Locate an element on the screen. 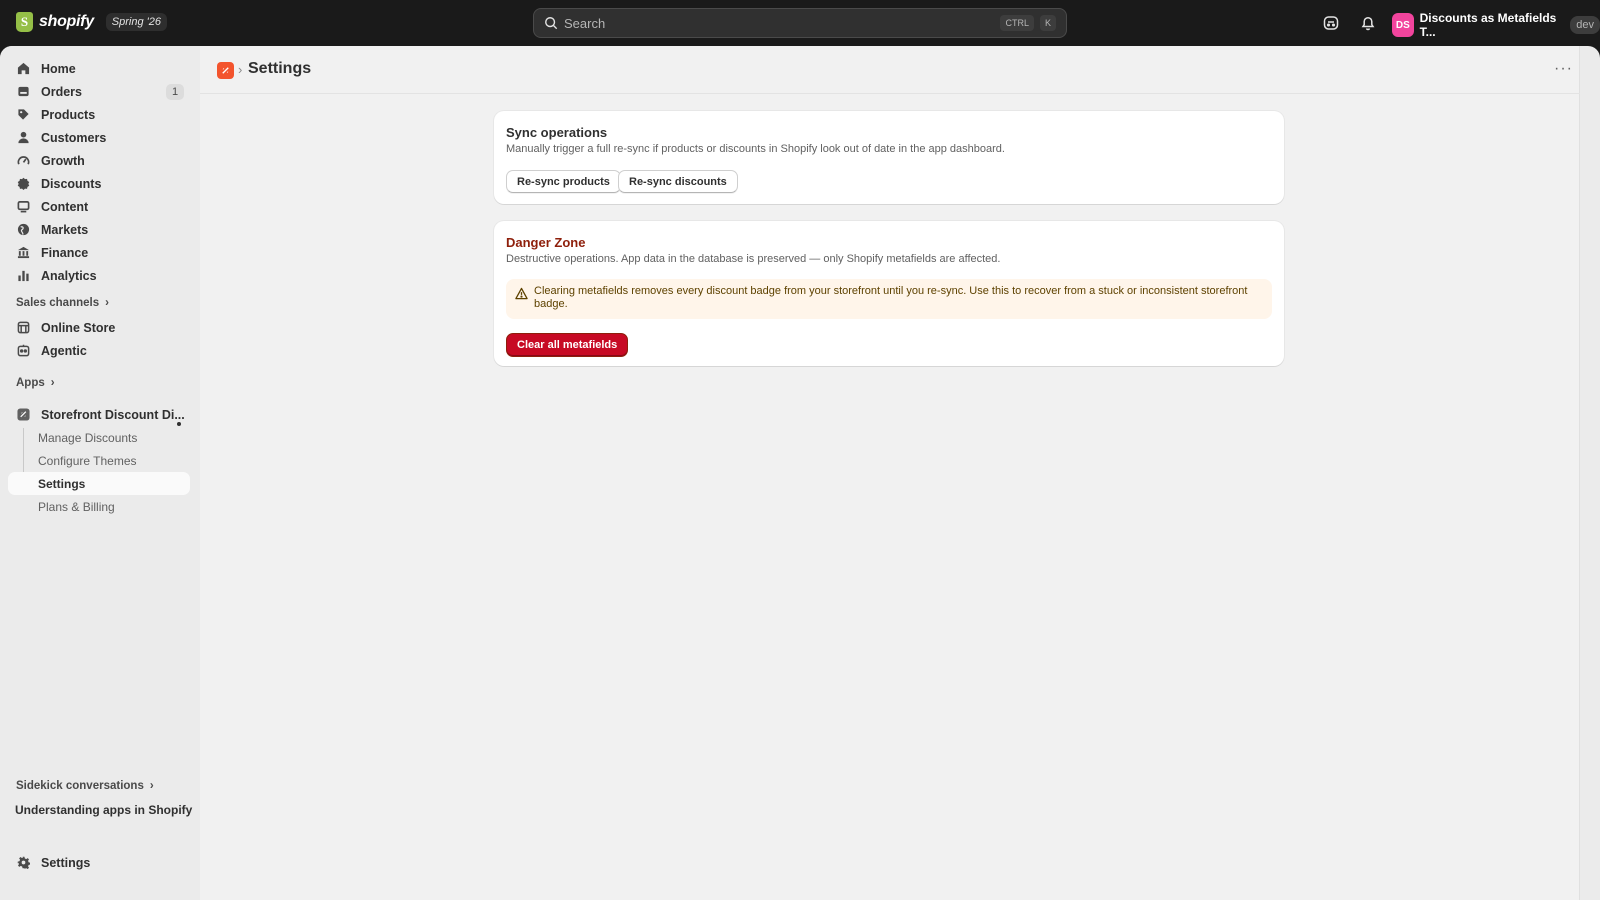 Image resolution: width=1600 pixels, height=900 pixels. store-avatar: DS is located at coordinates (1403, 25).